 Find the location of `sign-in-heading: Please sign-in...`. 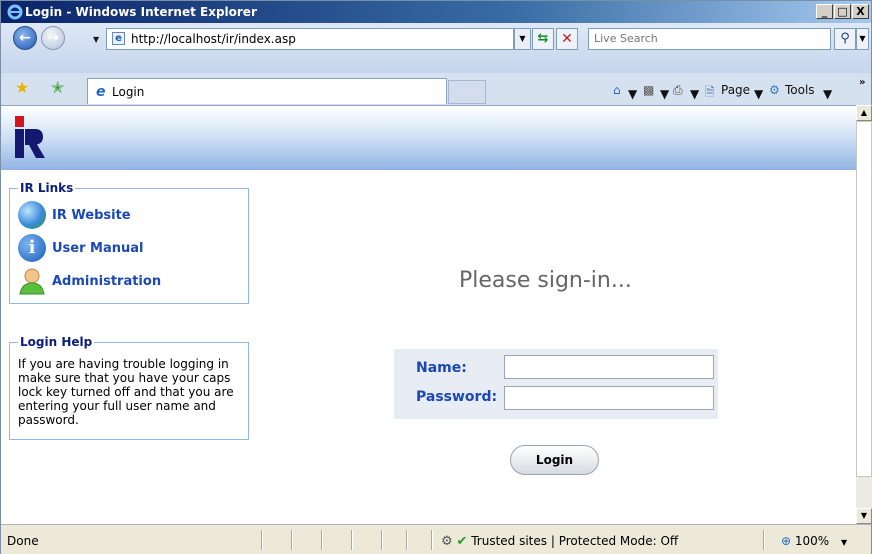

sign-in-heading: Please sign-in... is located at coordinates (545, 280).